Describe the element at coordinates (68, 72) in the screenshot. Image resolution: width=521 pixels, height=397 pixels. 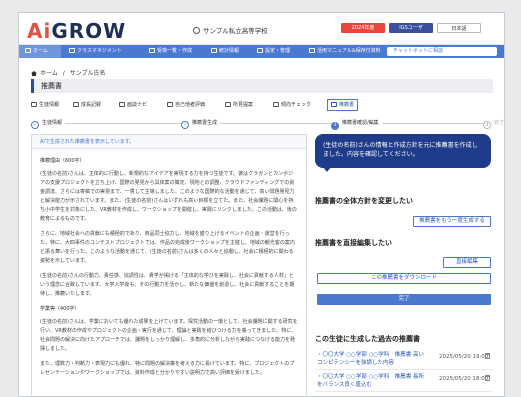
I see `breadcrumb: ホーム / サンプル氏名` at that location.